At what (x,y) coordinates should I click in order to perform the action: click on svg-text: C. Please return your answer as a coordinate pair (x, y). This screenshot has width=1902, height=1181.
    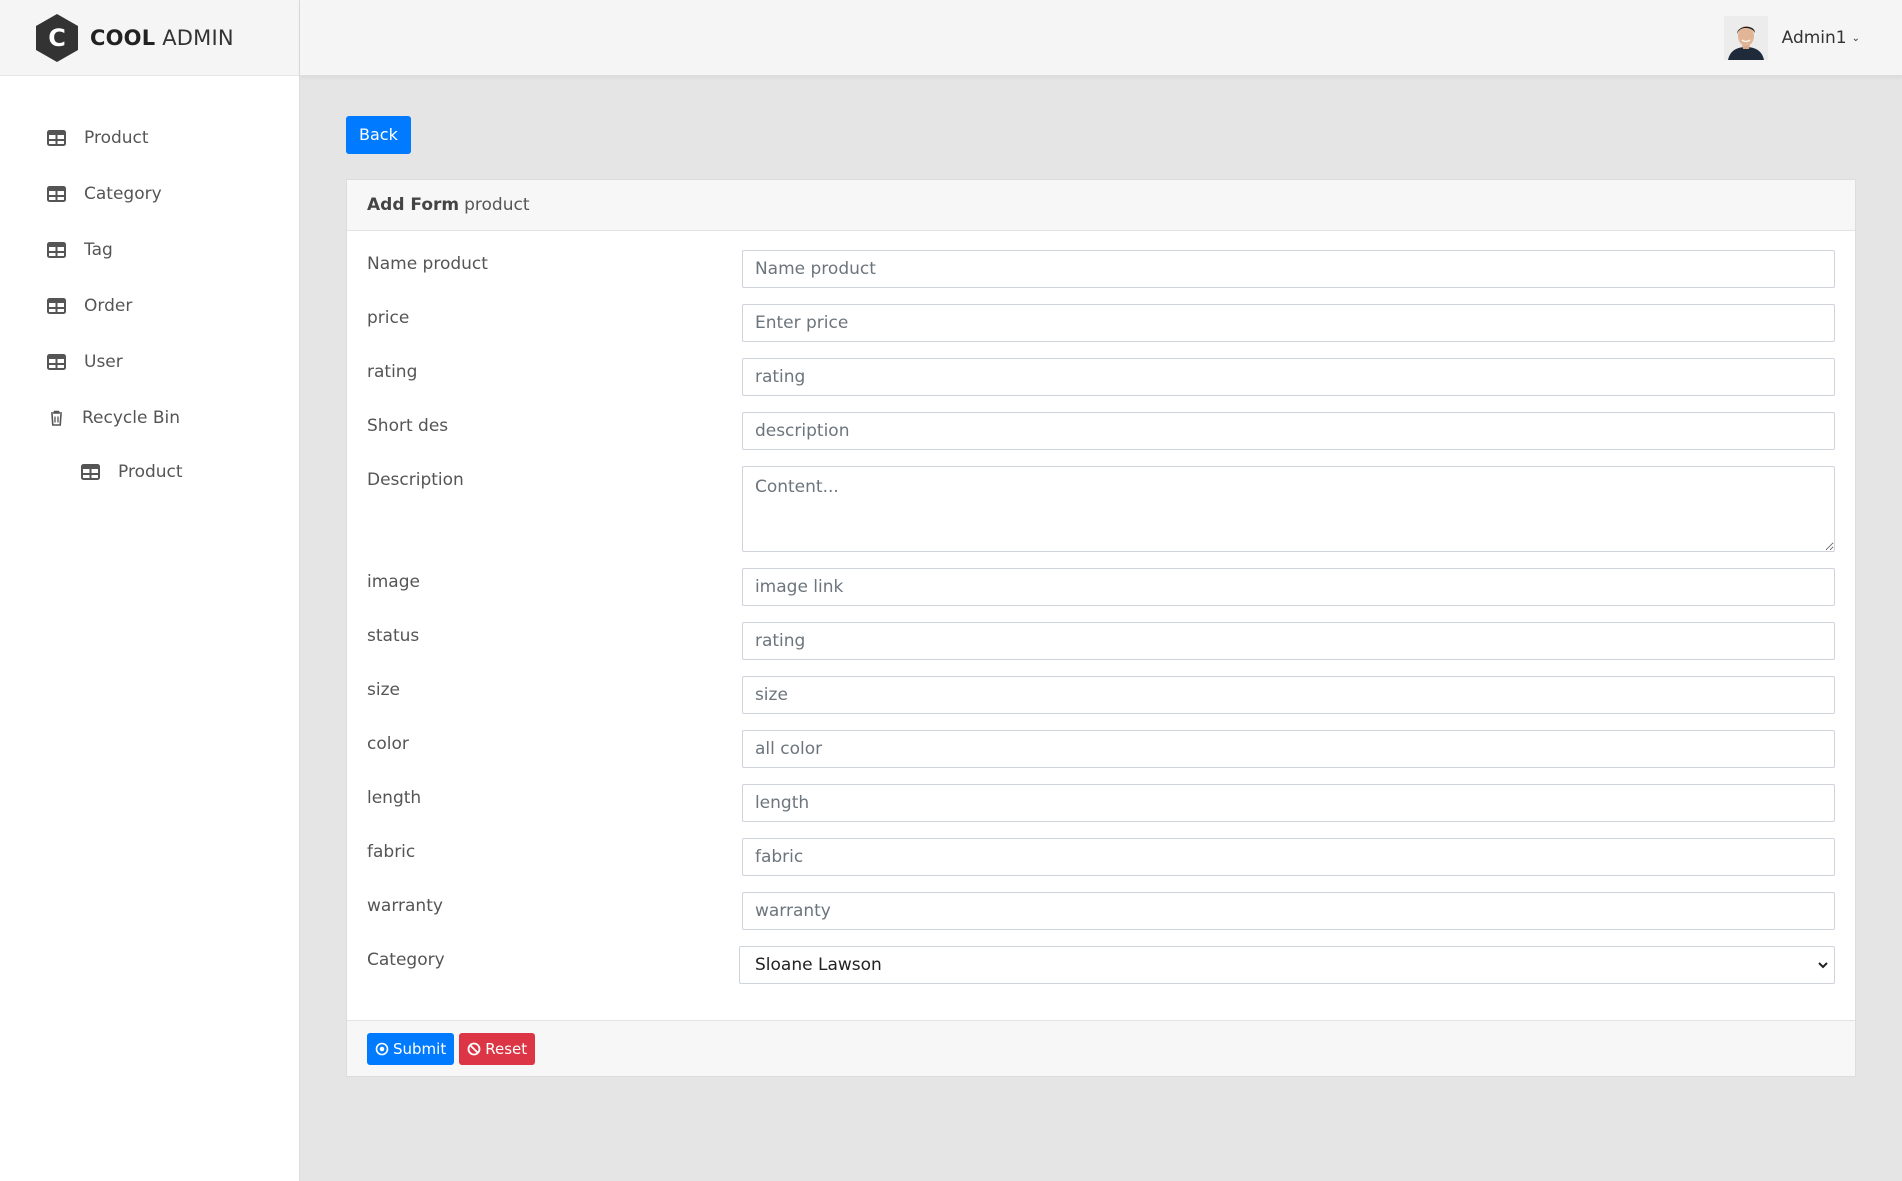
    Looking at the image, I should click on (57, 38).